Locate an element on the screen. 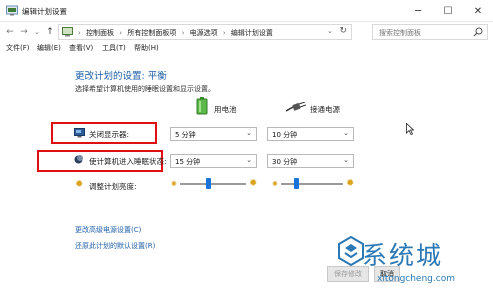 This screenshot has height=293, width=493. minimize-icon: ─ is located at coordinates (418, 11).